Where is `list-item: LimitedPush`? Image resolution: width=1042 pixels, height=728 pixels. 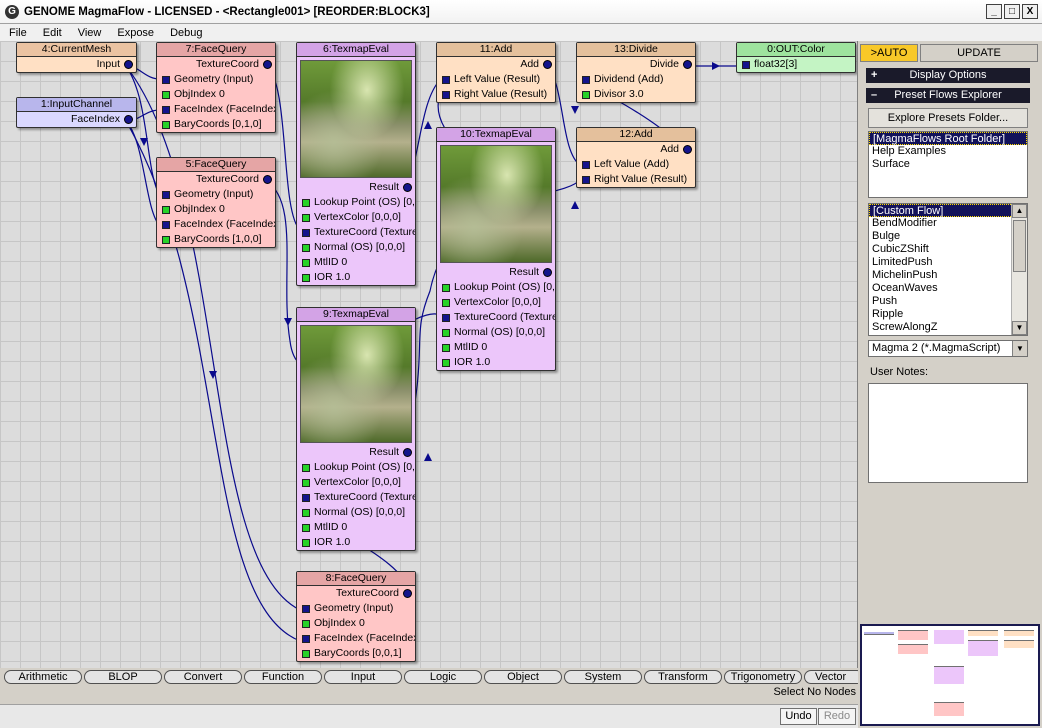
list-item: LimitedPush is located at coordinates (948, 262).